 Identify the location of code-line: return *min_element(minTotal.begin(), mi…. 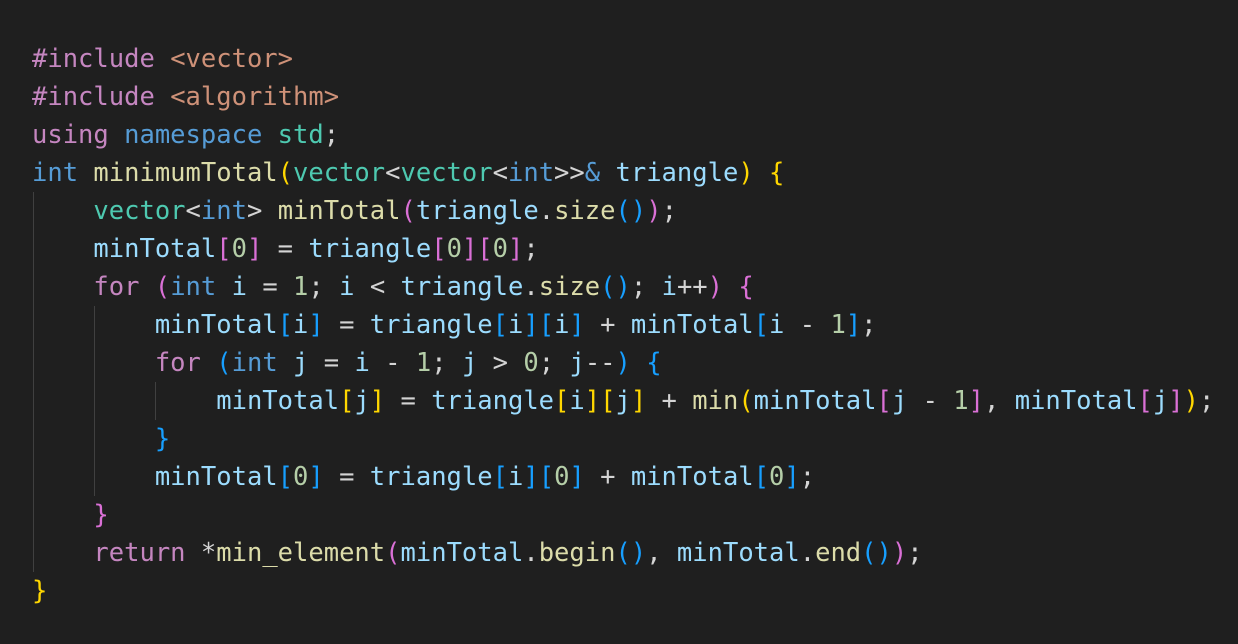
(623, 553).